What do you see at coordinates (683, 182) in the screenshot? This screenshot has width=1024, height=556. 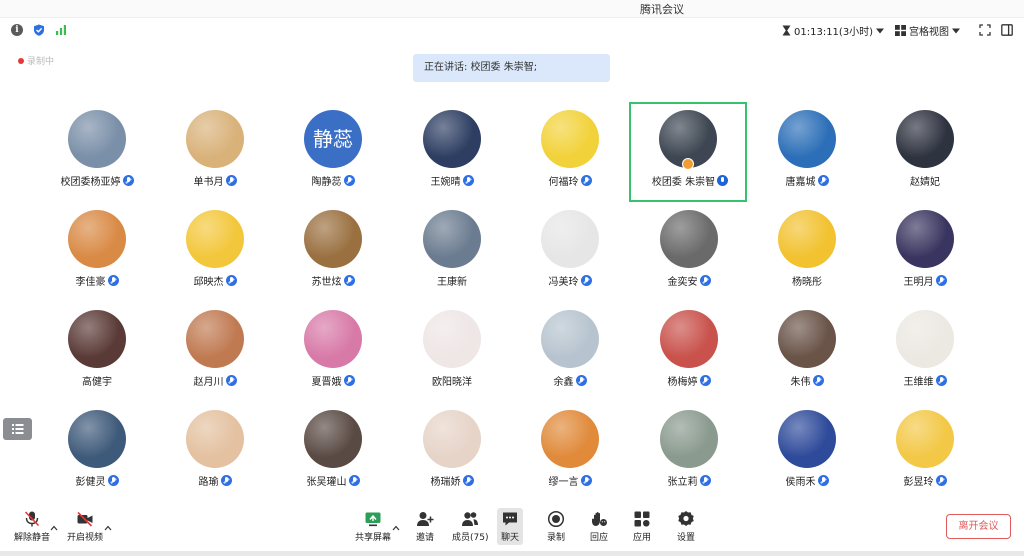 I see `participant-name: 校团委 朱崇智` at bounding box center [683, 182].